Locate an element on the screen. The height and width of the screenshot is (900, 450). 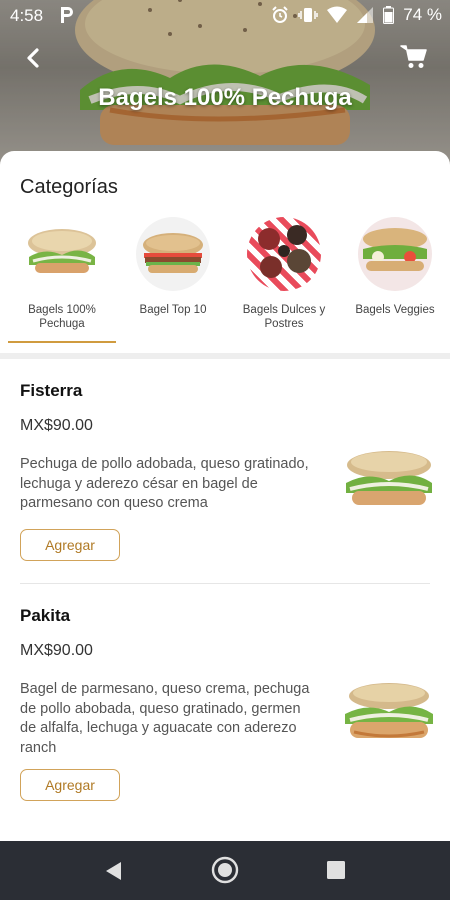
nav-home-icon is located at coordinates (225, 870).